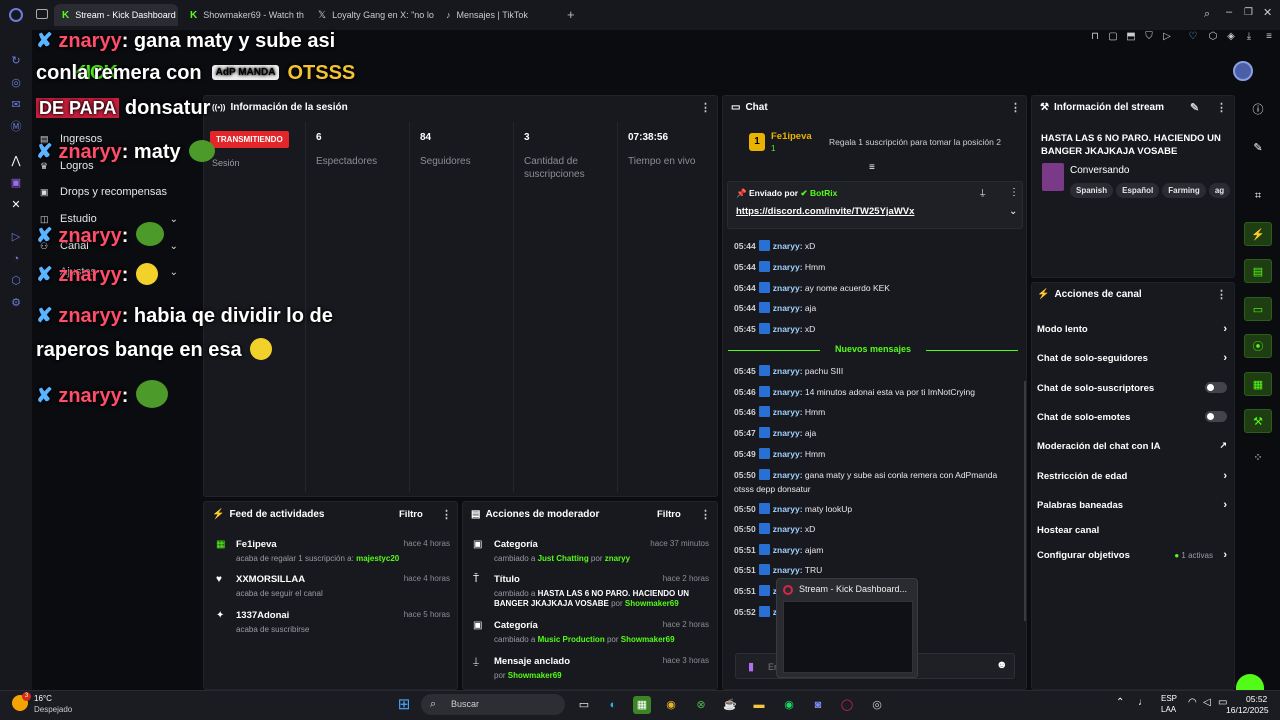 This screenshot has height=720, width=1280. What do you see at coordinates (1095, 36) in the screenshot?
I see `bookmark-icon: ⊓` at bounding box center [1095, 36].